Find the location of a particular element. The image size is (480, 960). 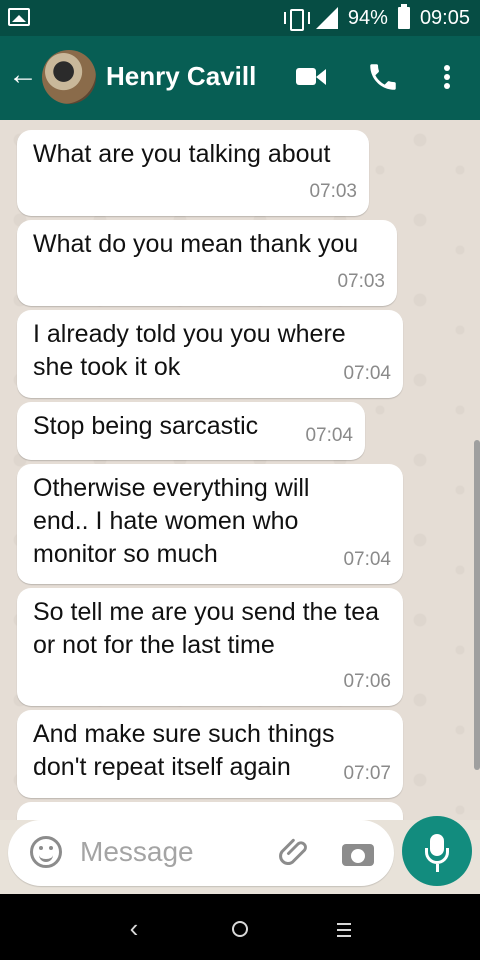

nav-menu-button is located at coordinates (344, 928).